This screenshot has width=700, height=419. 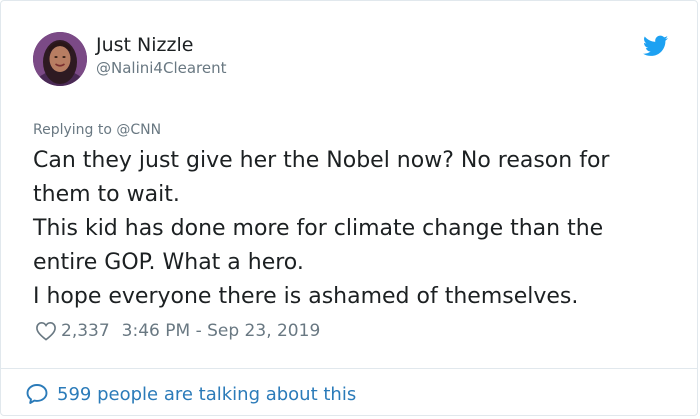 I want to click on timestamp: 3:46 PM - Sep 23, 2019, so click(x=221, y=331).